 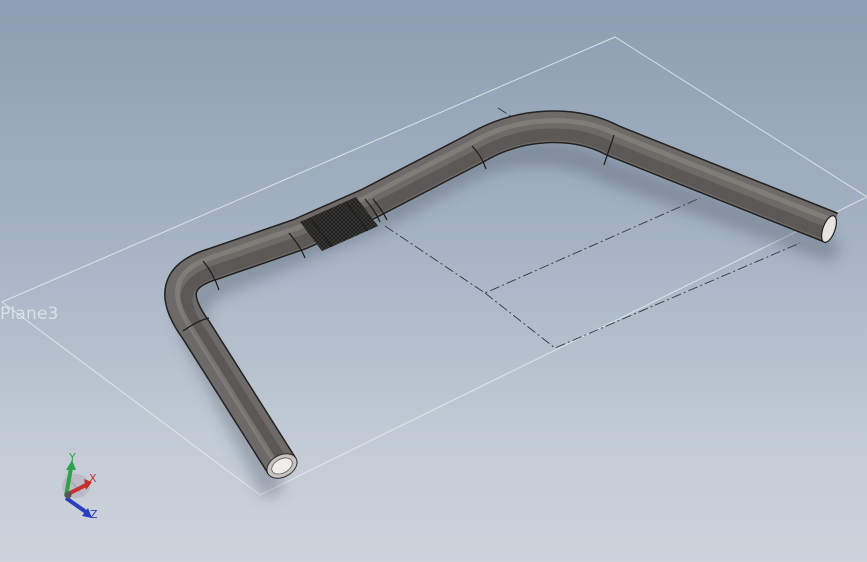 I want to click on triad-x-label: X, so click(x=93, y=478).